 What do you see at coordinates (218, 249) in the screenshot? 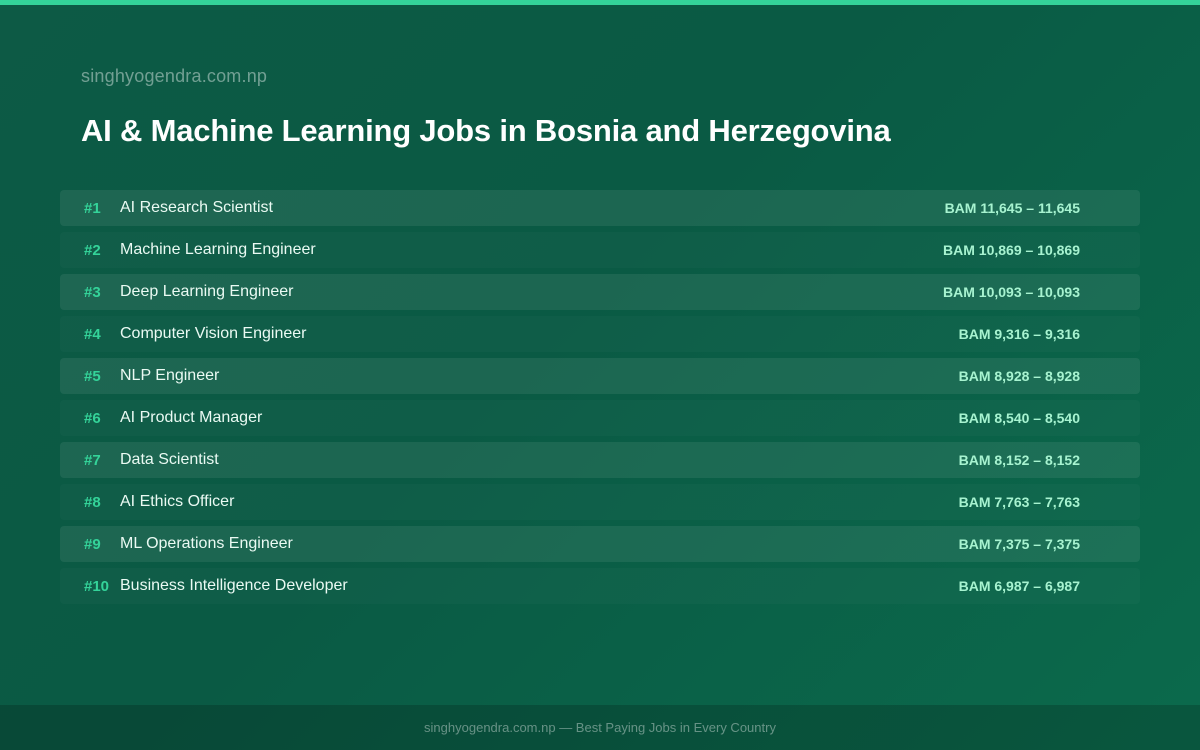
I see `job-title: Machine Learning Engineer` at bounding box center [218, 249].